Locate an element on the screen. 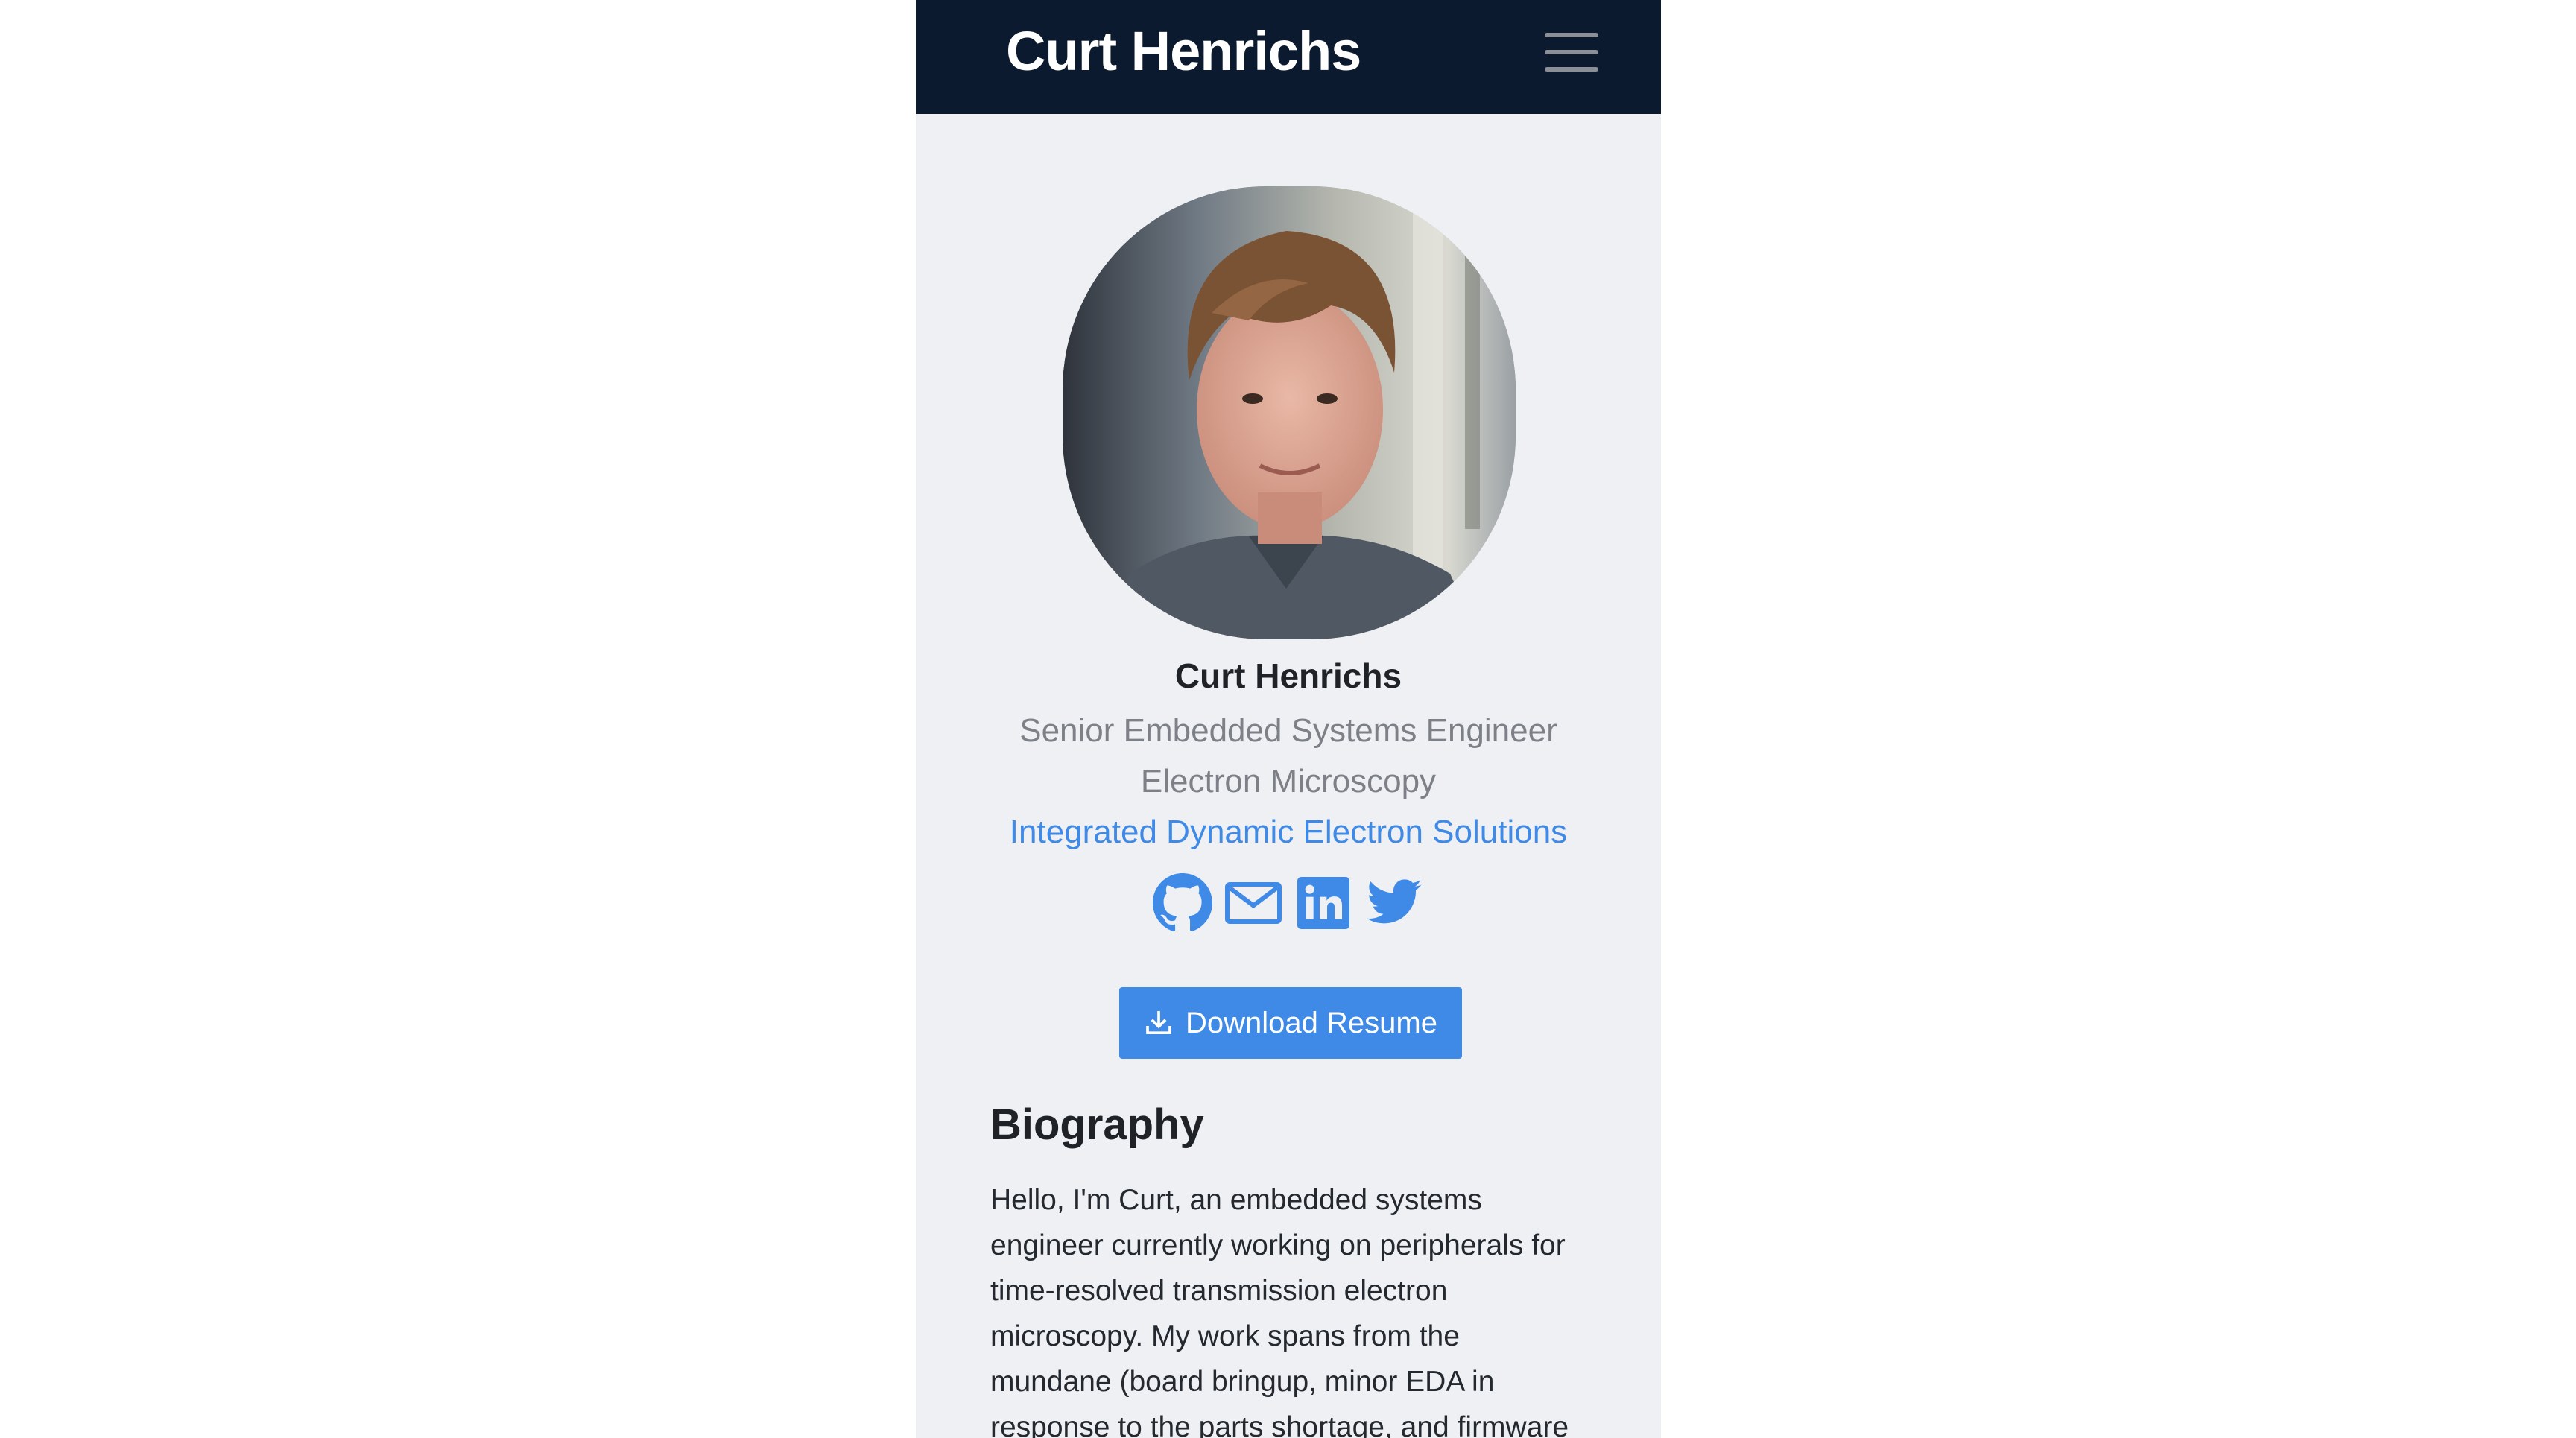  organization-link: Integrated Dynamic Electron Solutions is located at coordinates (1288, 833).